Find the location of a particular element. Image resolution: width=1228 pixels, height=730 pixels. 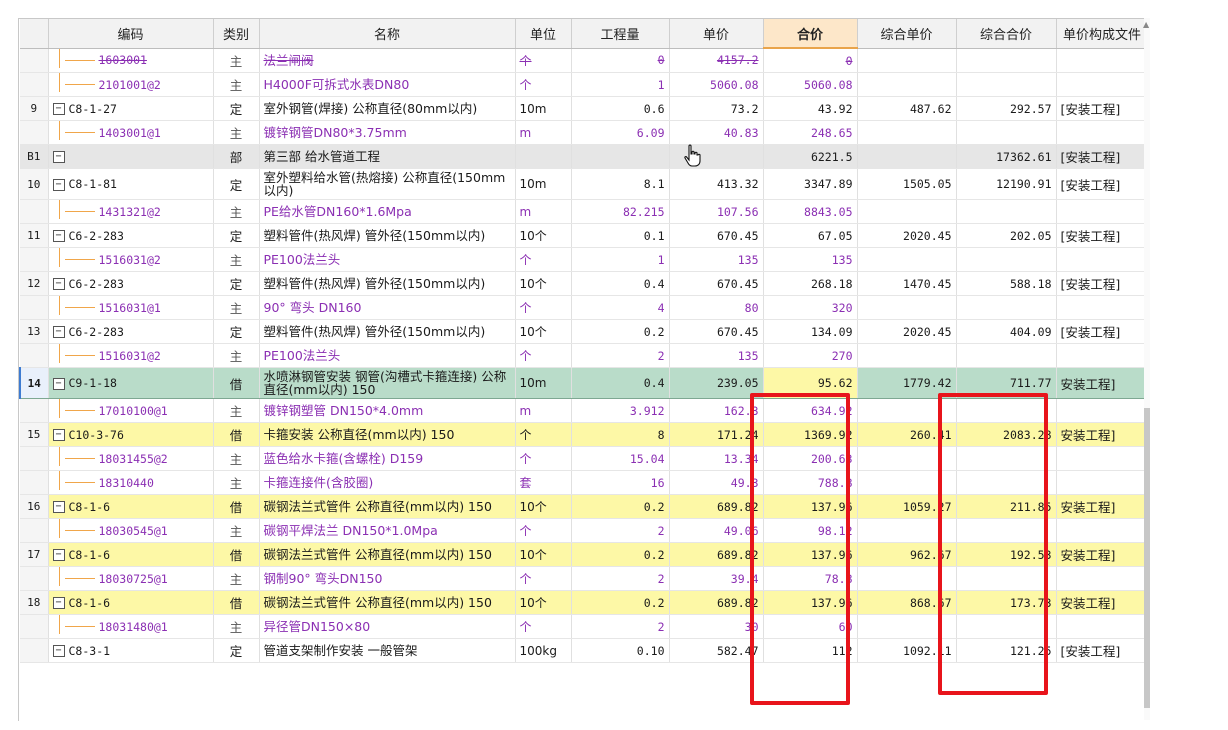

cell-unit-price: 135 is located at coordinates (716, 259).